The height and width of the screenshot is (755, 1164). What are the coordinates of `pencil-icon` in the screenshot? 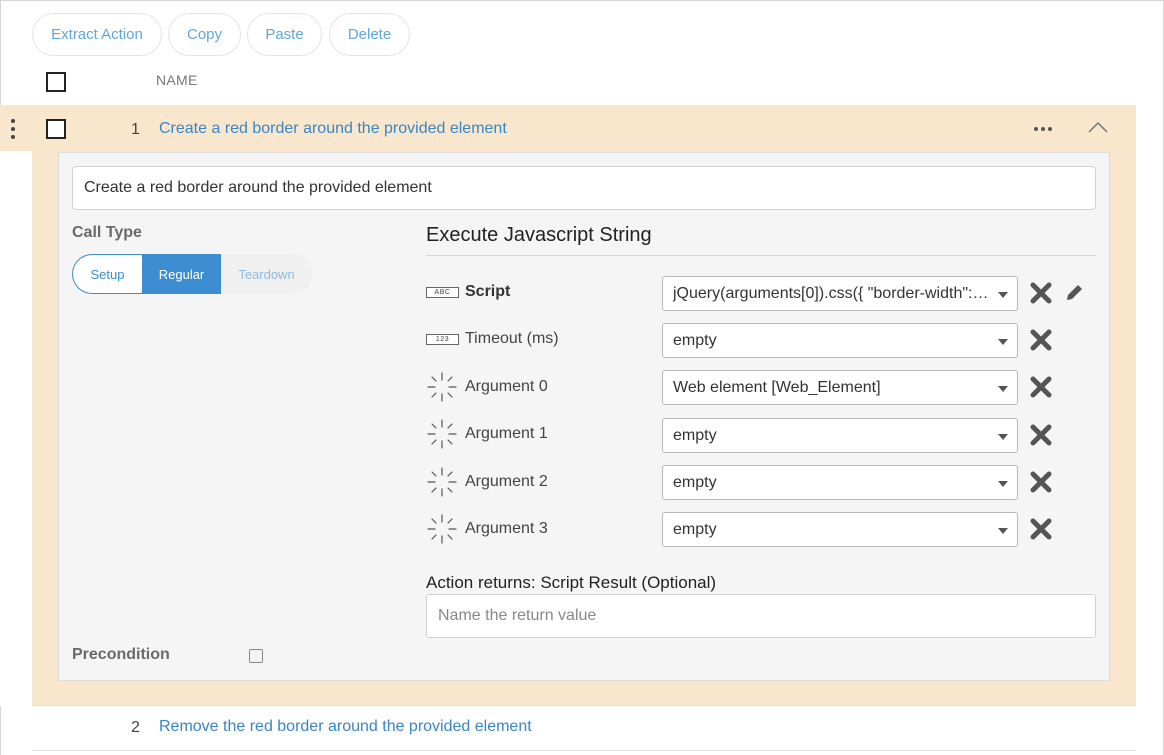 It's located at (1074, 293).